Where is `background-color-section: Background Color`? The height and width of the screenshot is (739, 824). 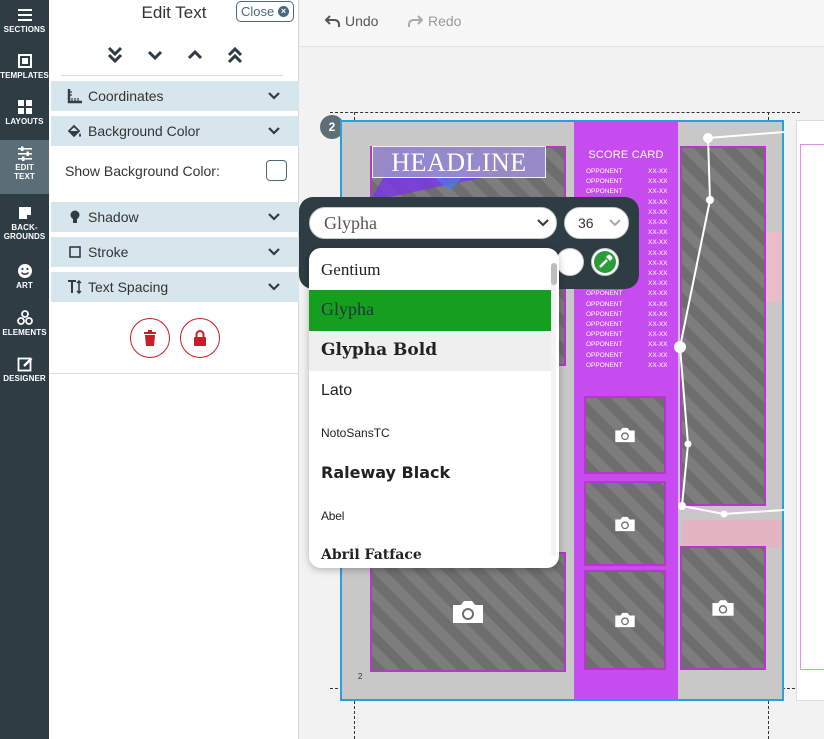
background-color-section: Background Color is located at coordinates (175, 131).